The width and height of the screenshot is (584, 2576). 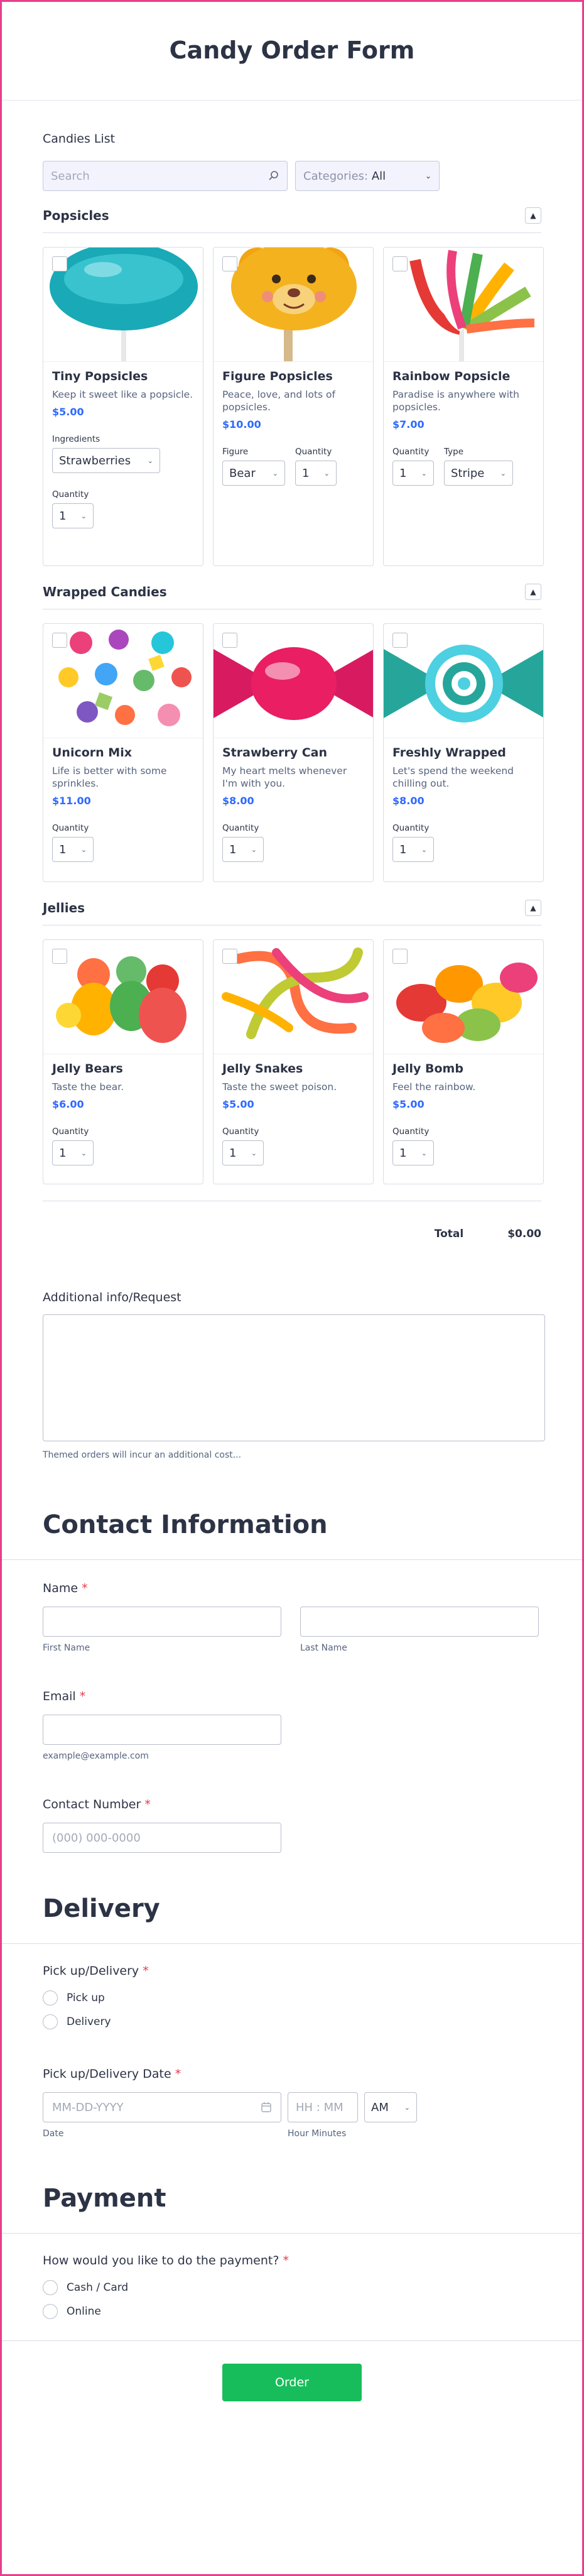 I want to click on radio-pickup: Pick up, so click(x=292, y=1998).